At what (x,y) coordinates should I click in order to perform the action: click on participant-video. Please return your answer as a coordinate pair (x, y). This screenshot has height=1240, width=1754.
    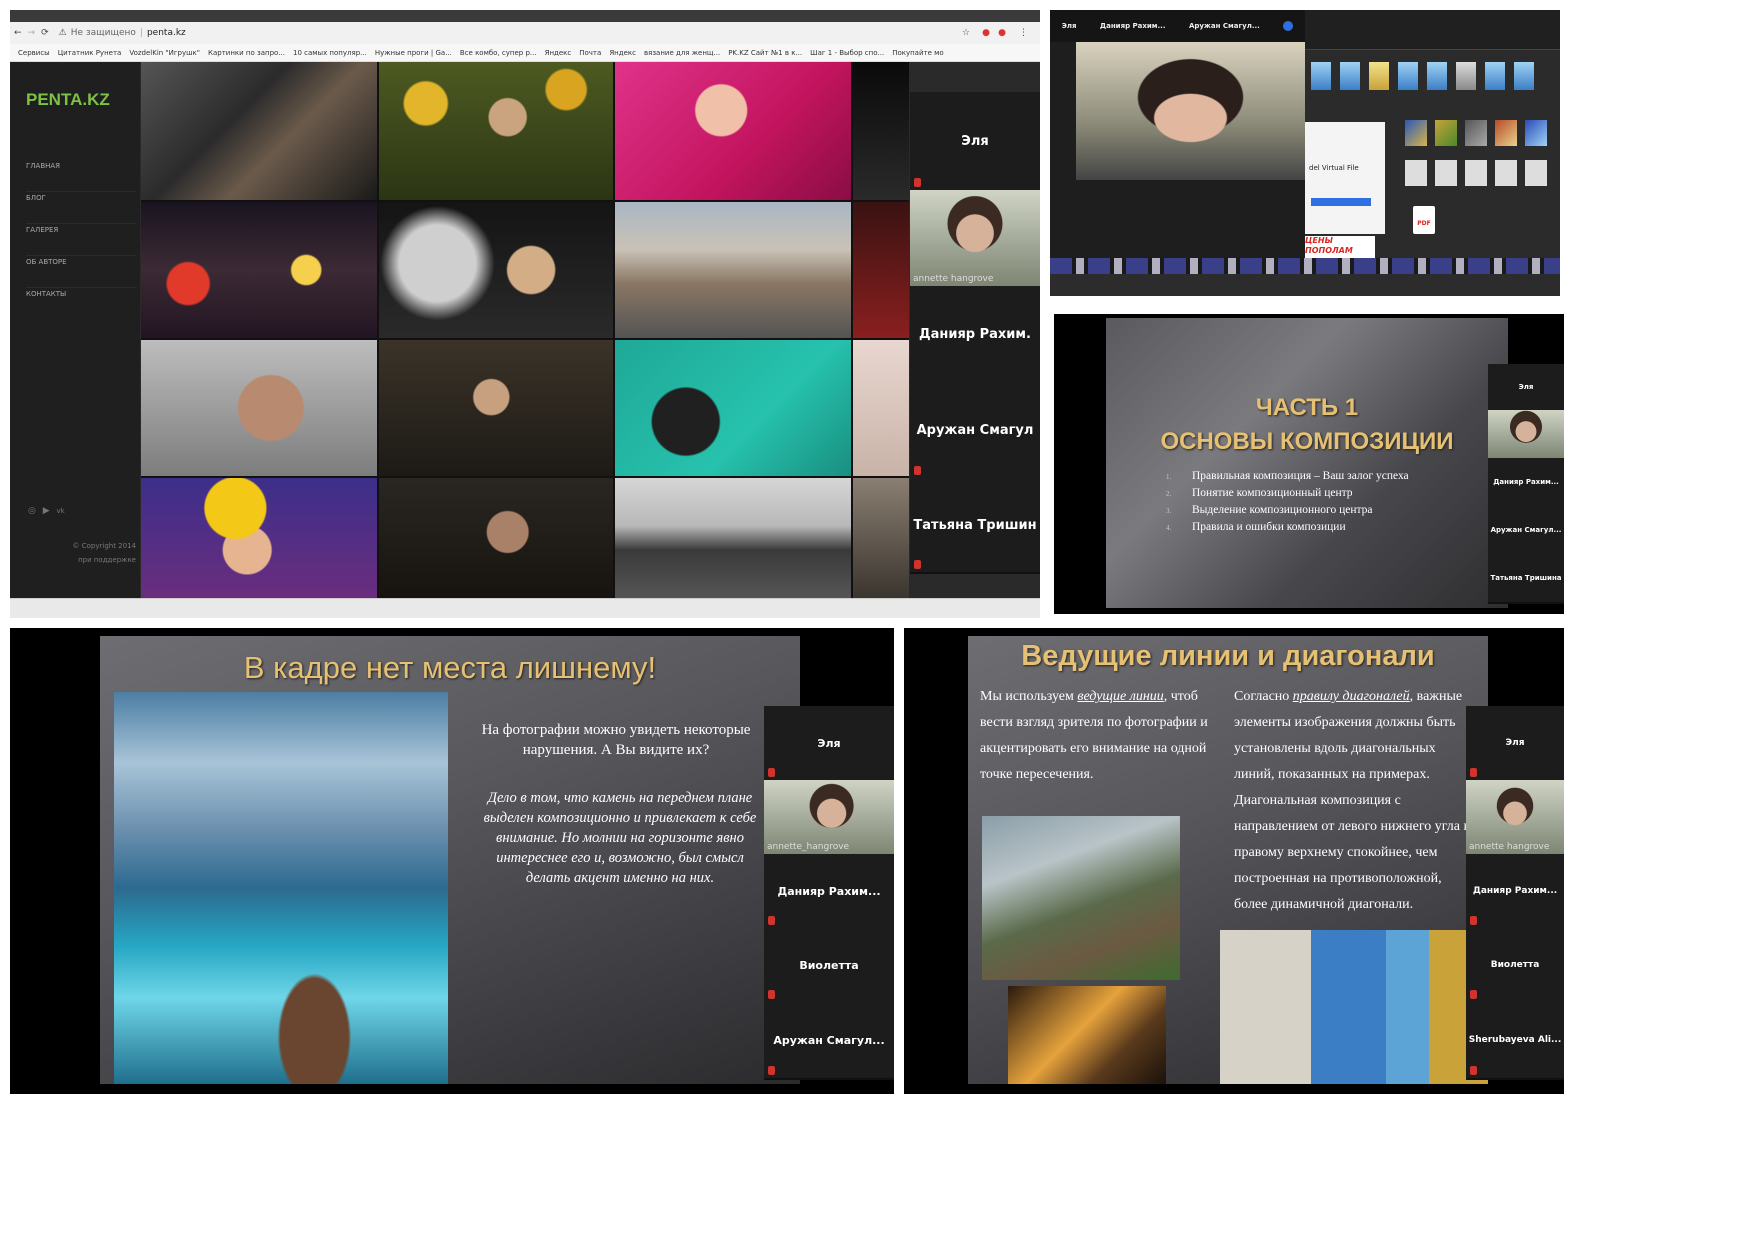
    Looking at the image, I should click on (1526, 435).